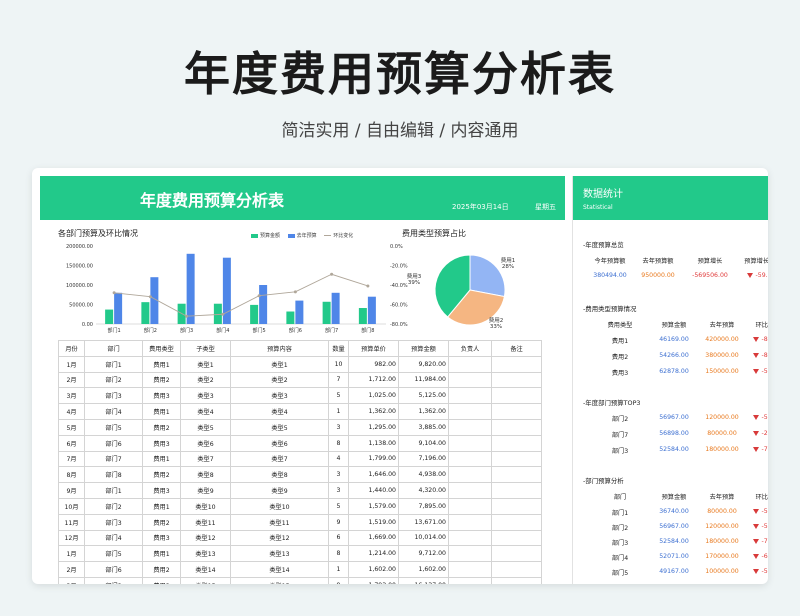  I want to click on table-cell: 10月, so click(71, 506).